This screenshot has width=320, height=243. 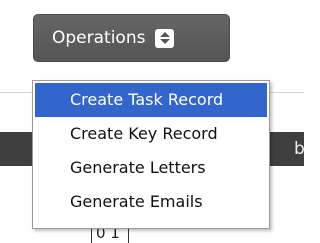 I want to click on menu-item-create-key-record: Create Key Record, so click(x=151, y=134).